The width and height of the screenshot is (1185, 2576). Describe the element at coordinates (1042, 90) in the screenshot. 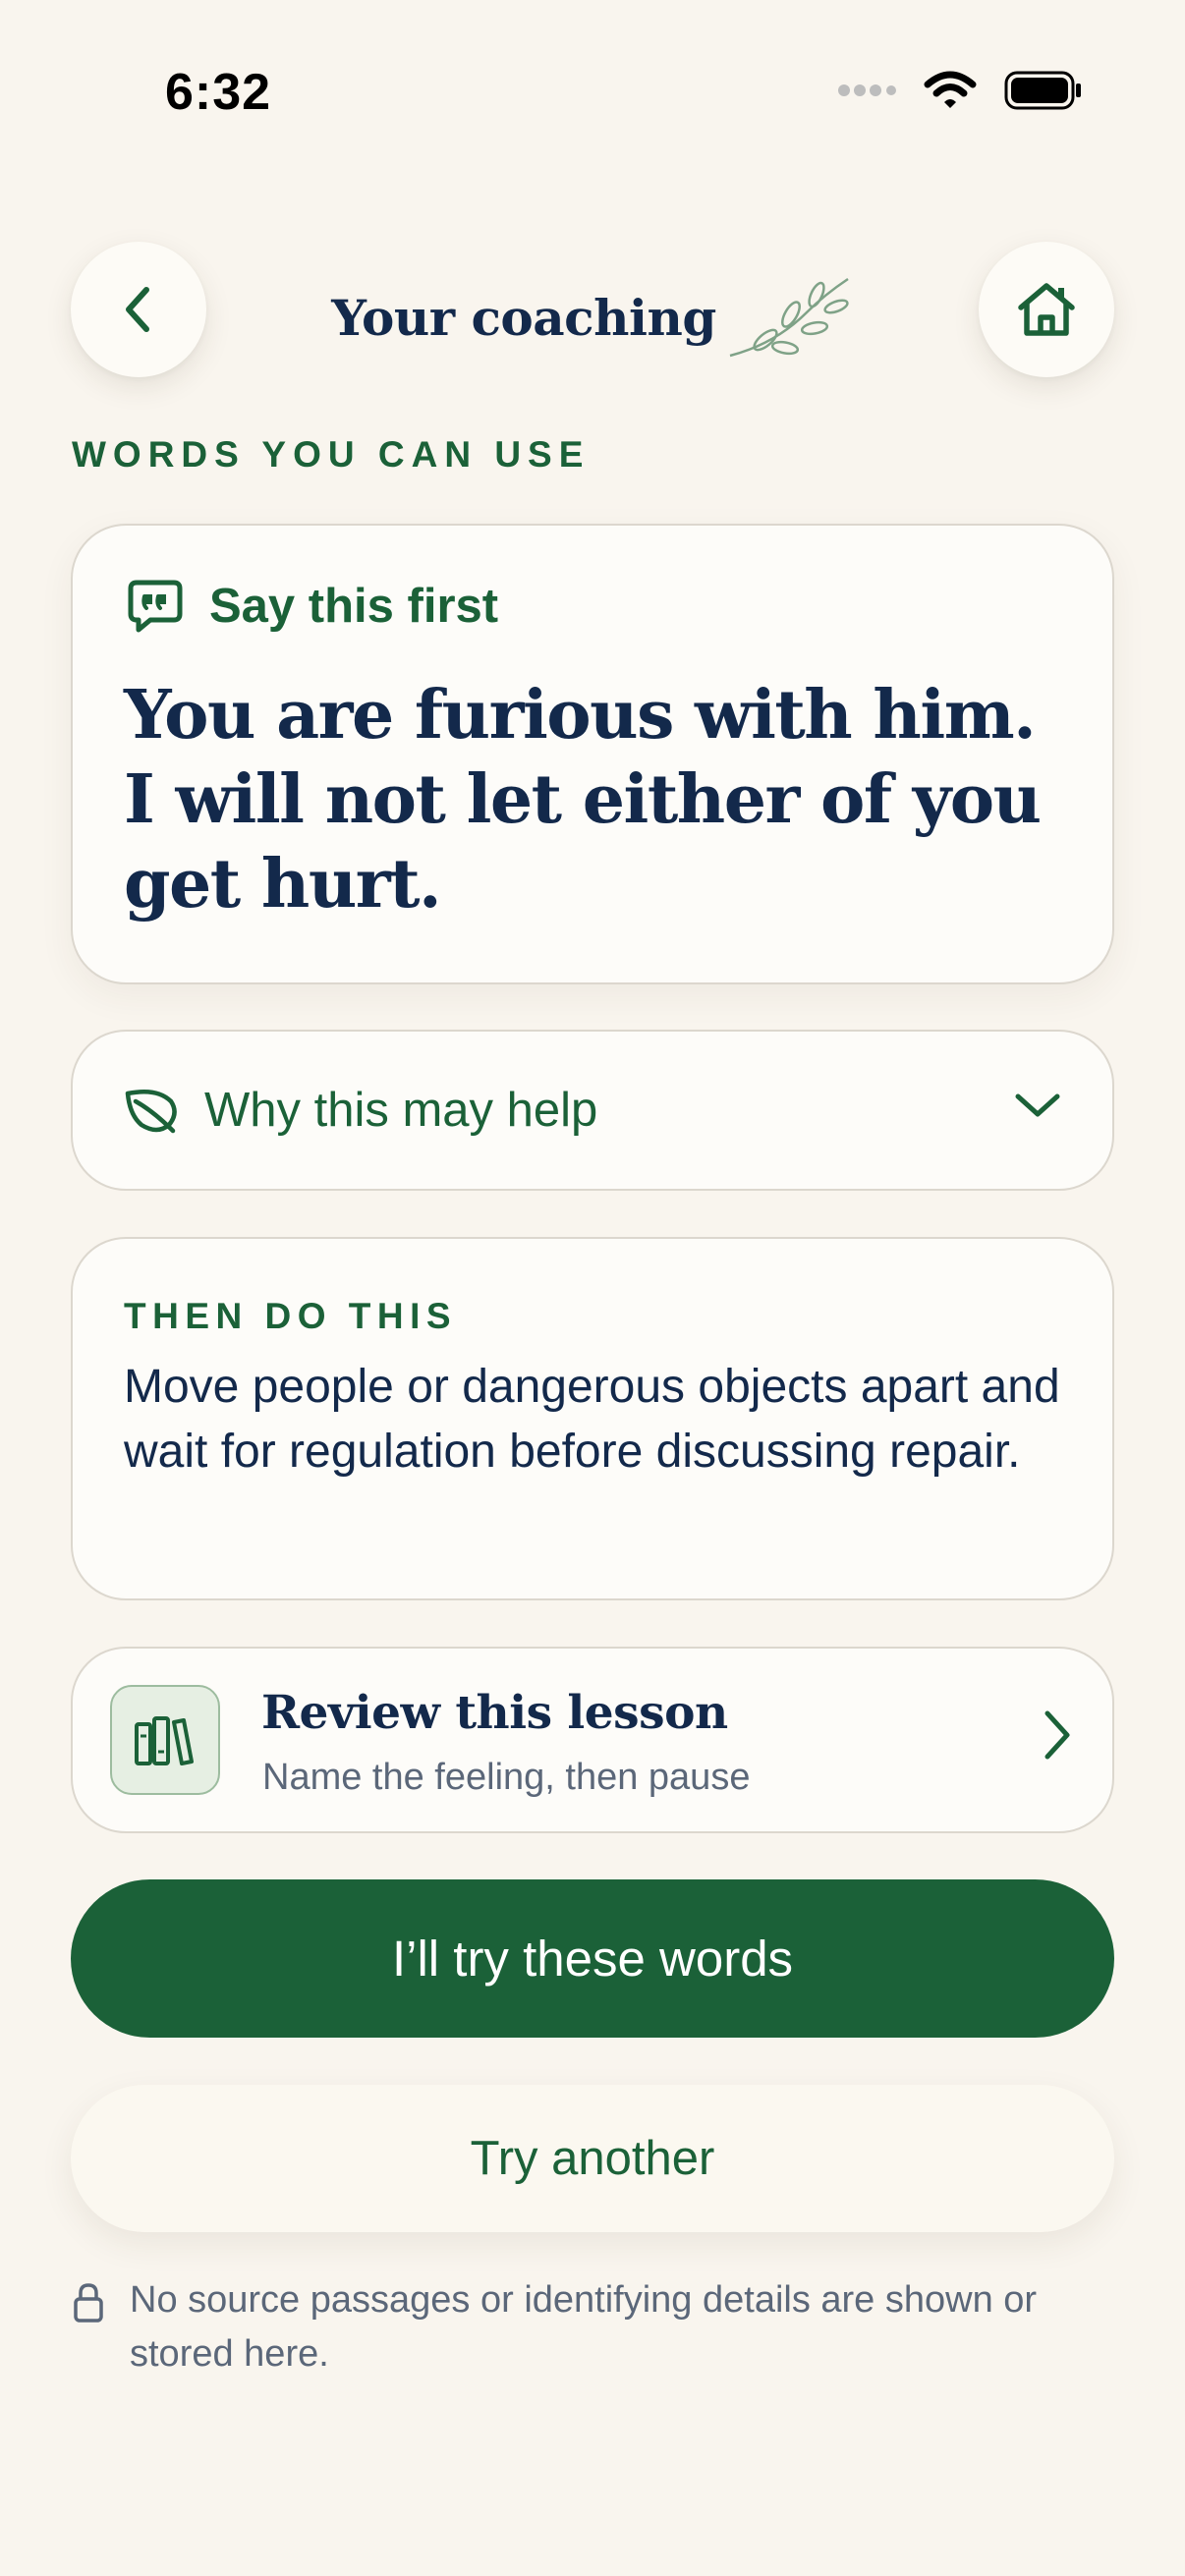

I see `battery-icon` at that location.